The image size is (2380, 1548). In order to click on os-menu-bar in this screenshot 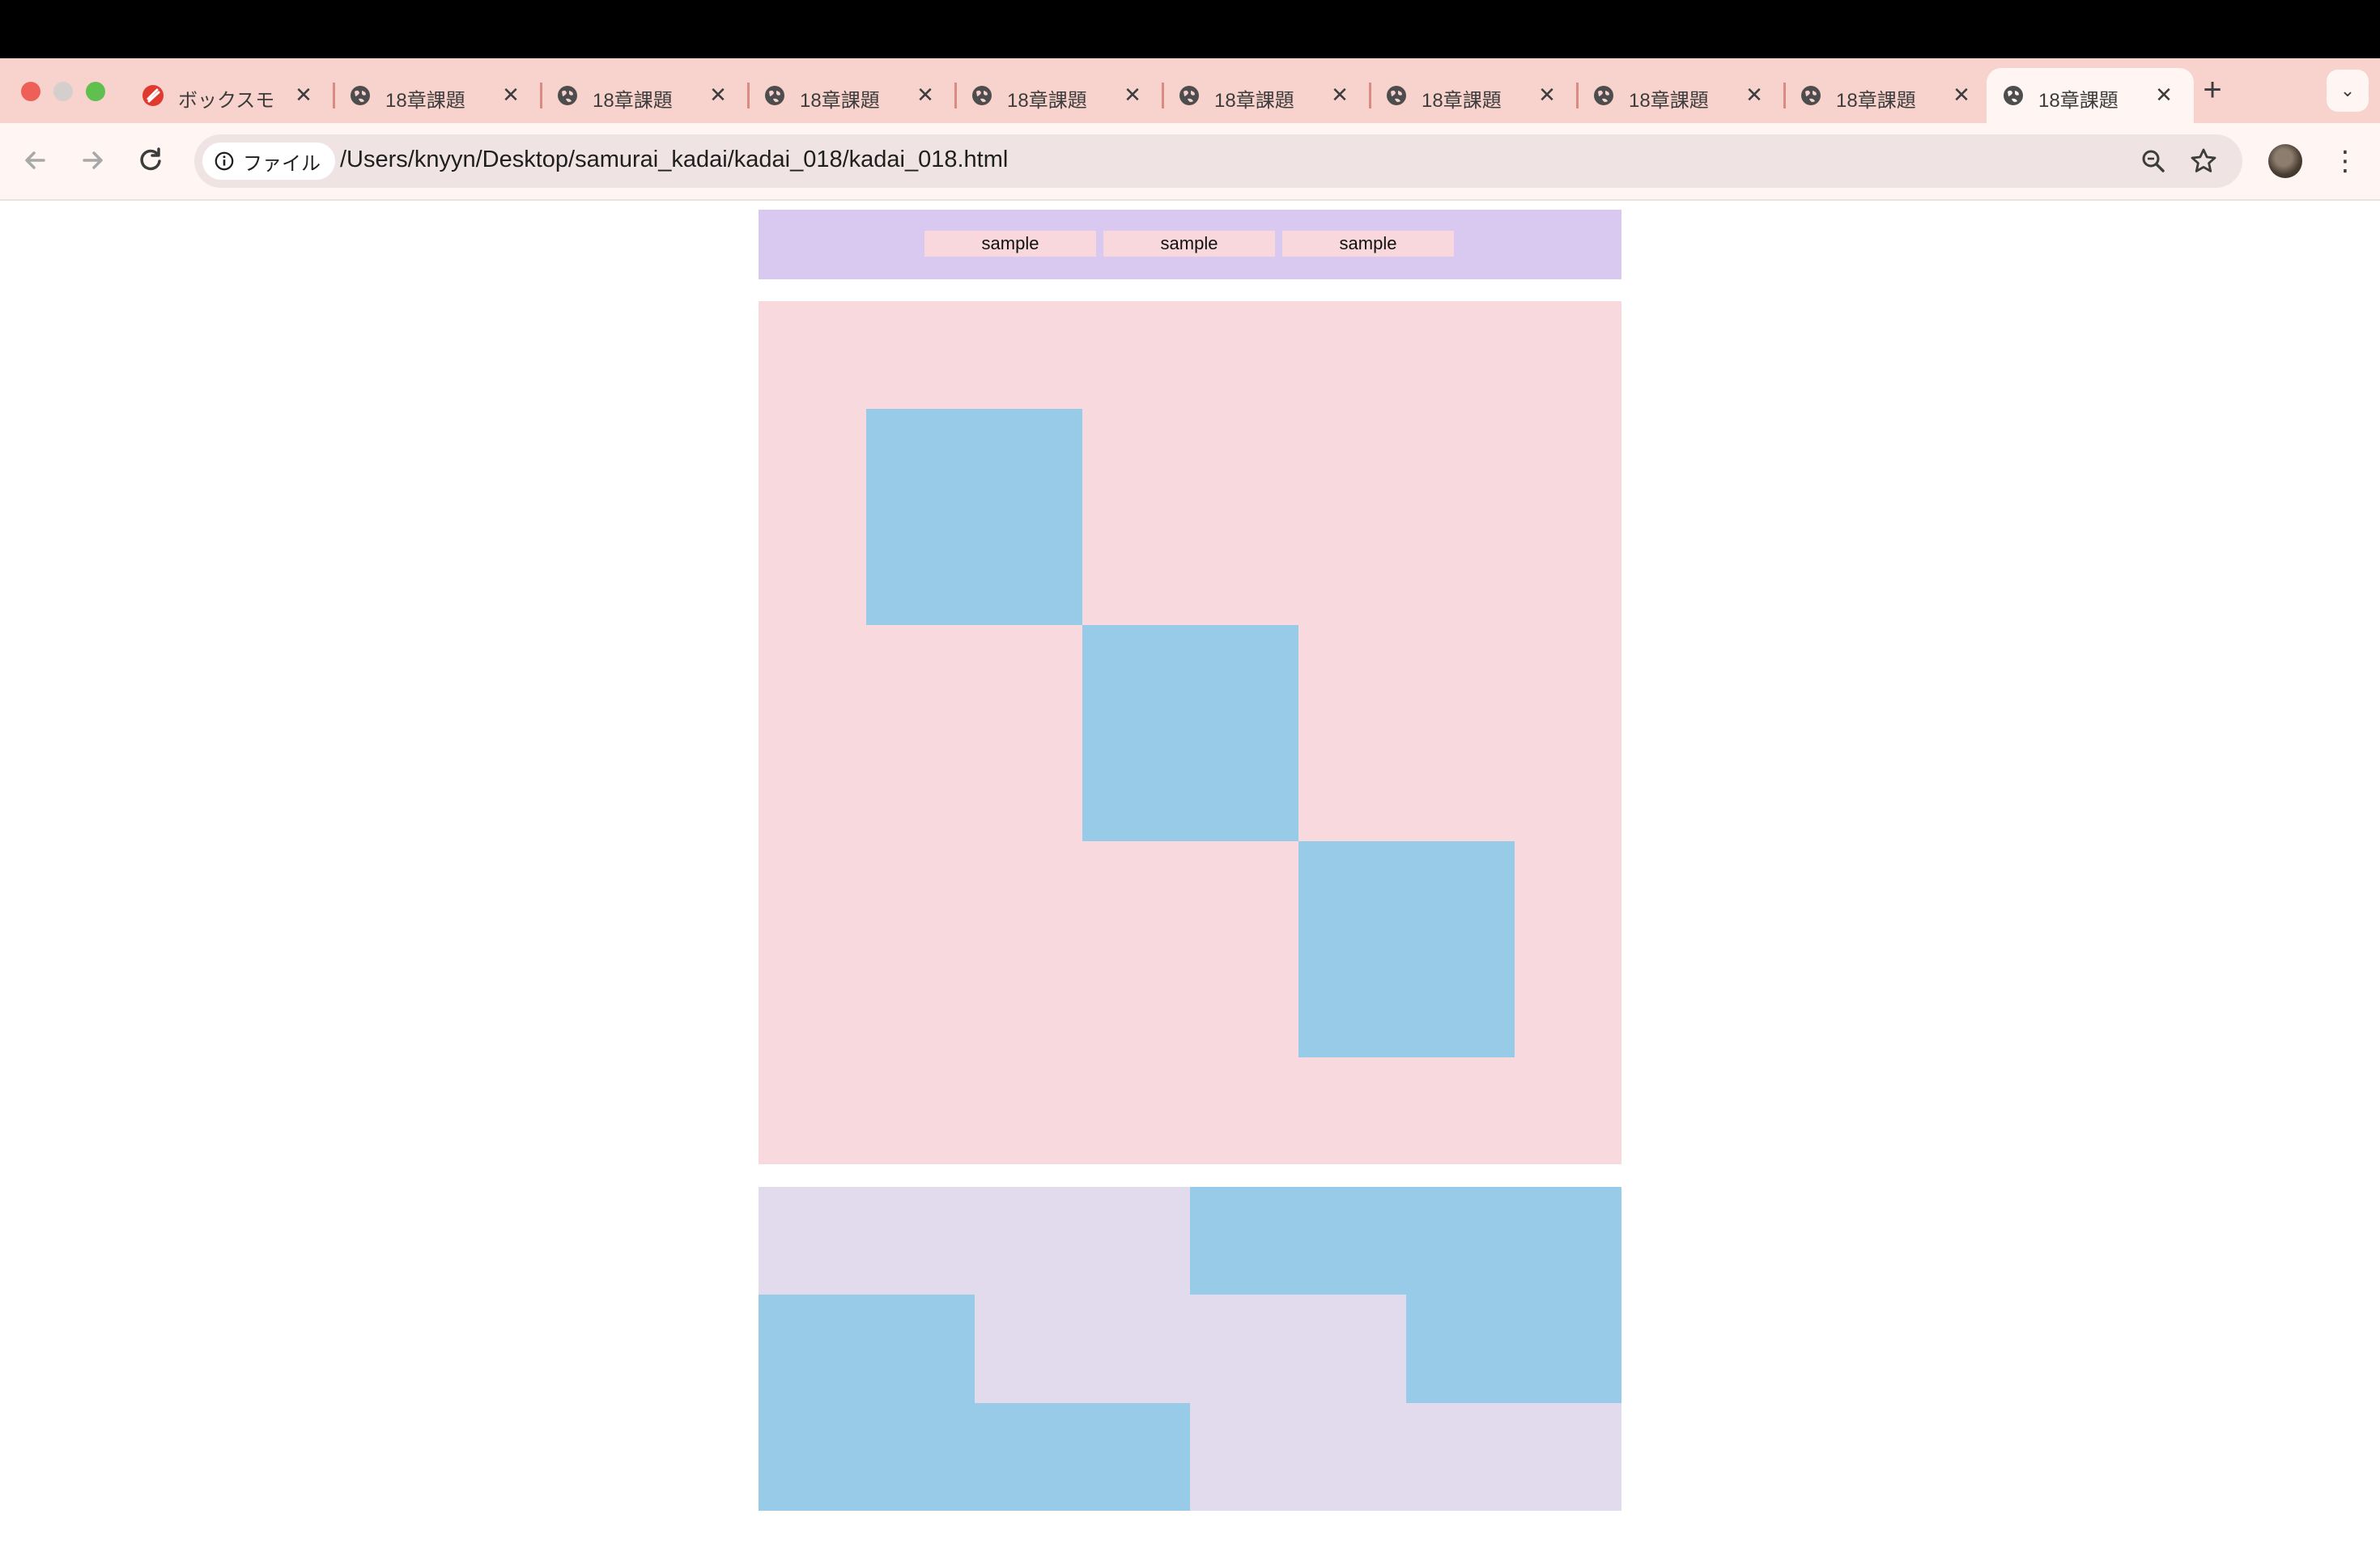, I will do `click(1190, 29)`.